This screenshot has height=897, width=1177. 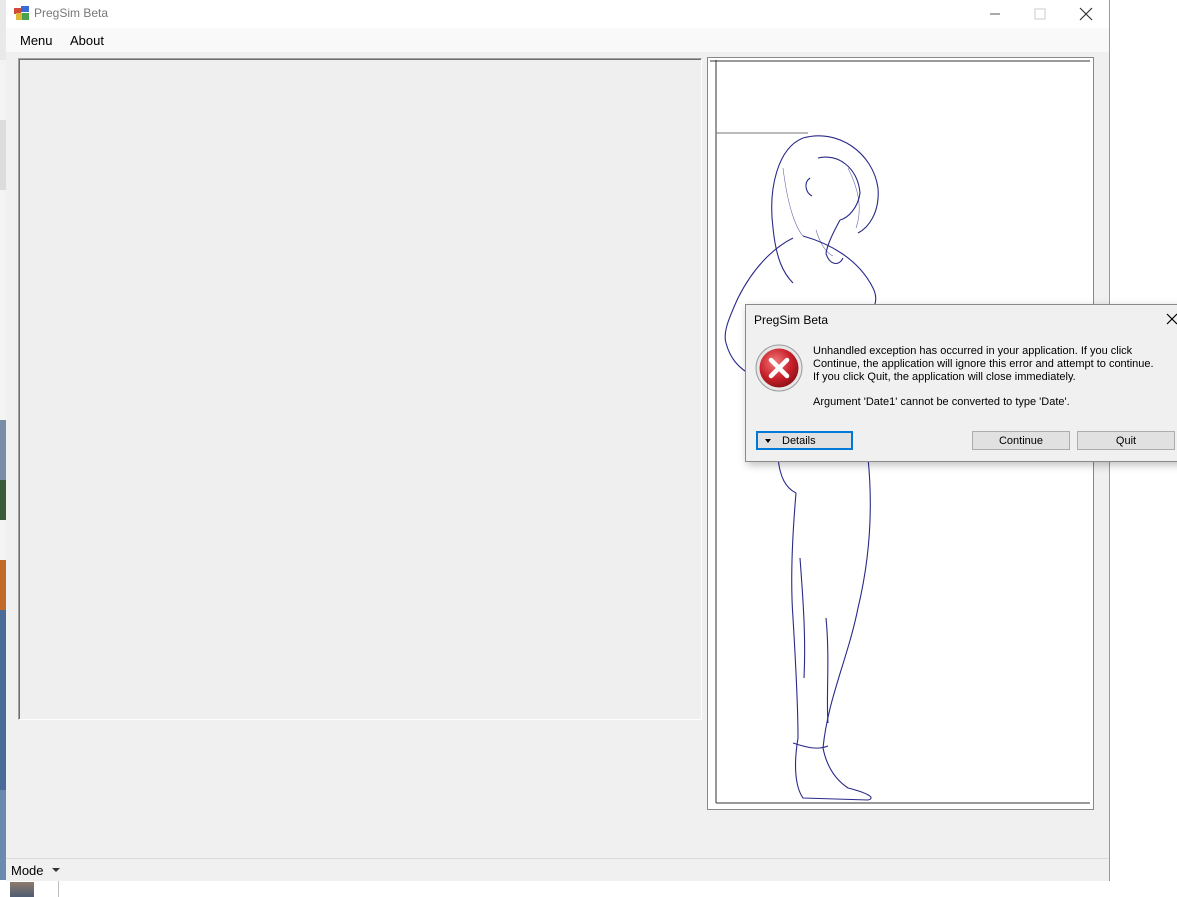 I want to click on details-button: Details, so click(x=804, y=440).